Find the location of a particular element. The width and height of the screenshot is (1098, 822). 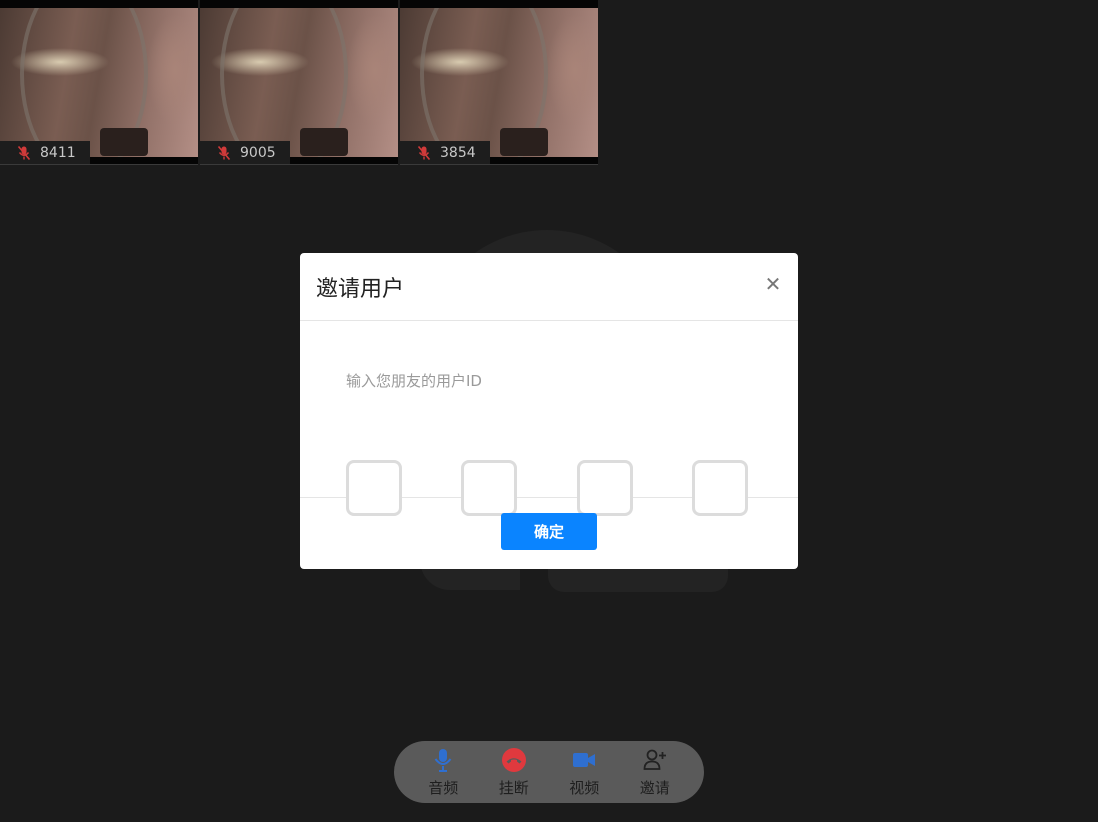

close-icon: ✕ is located at coordinates (773, 284).